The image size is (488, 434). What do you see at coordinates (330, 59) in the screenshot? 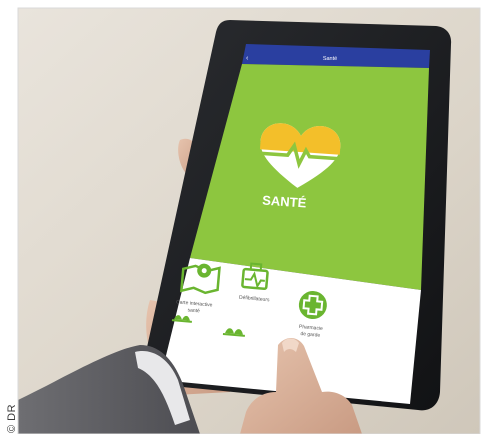
I see `app-title: Santé` at bounding box center [330, 59].